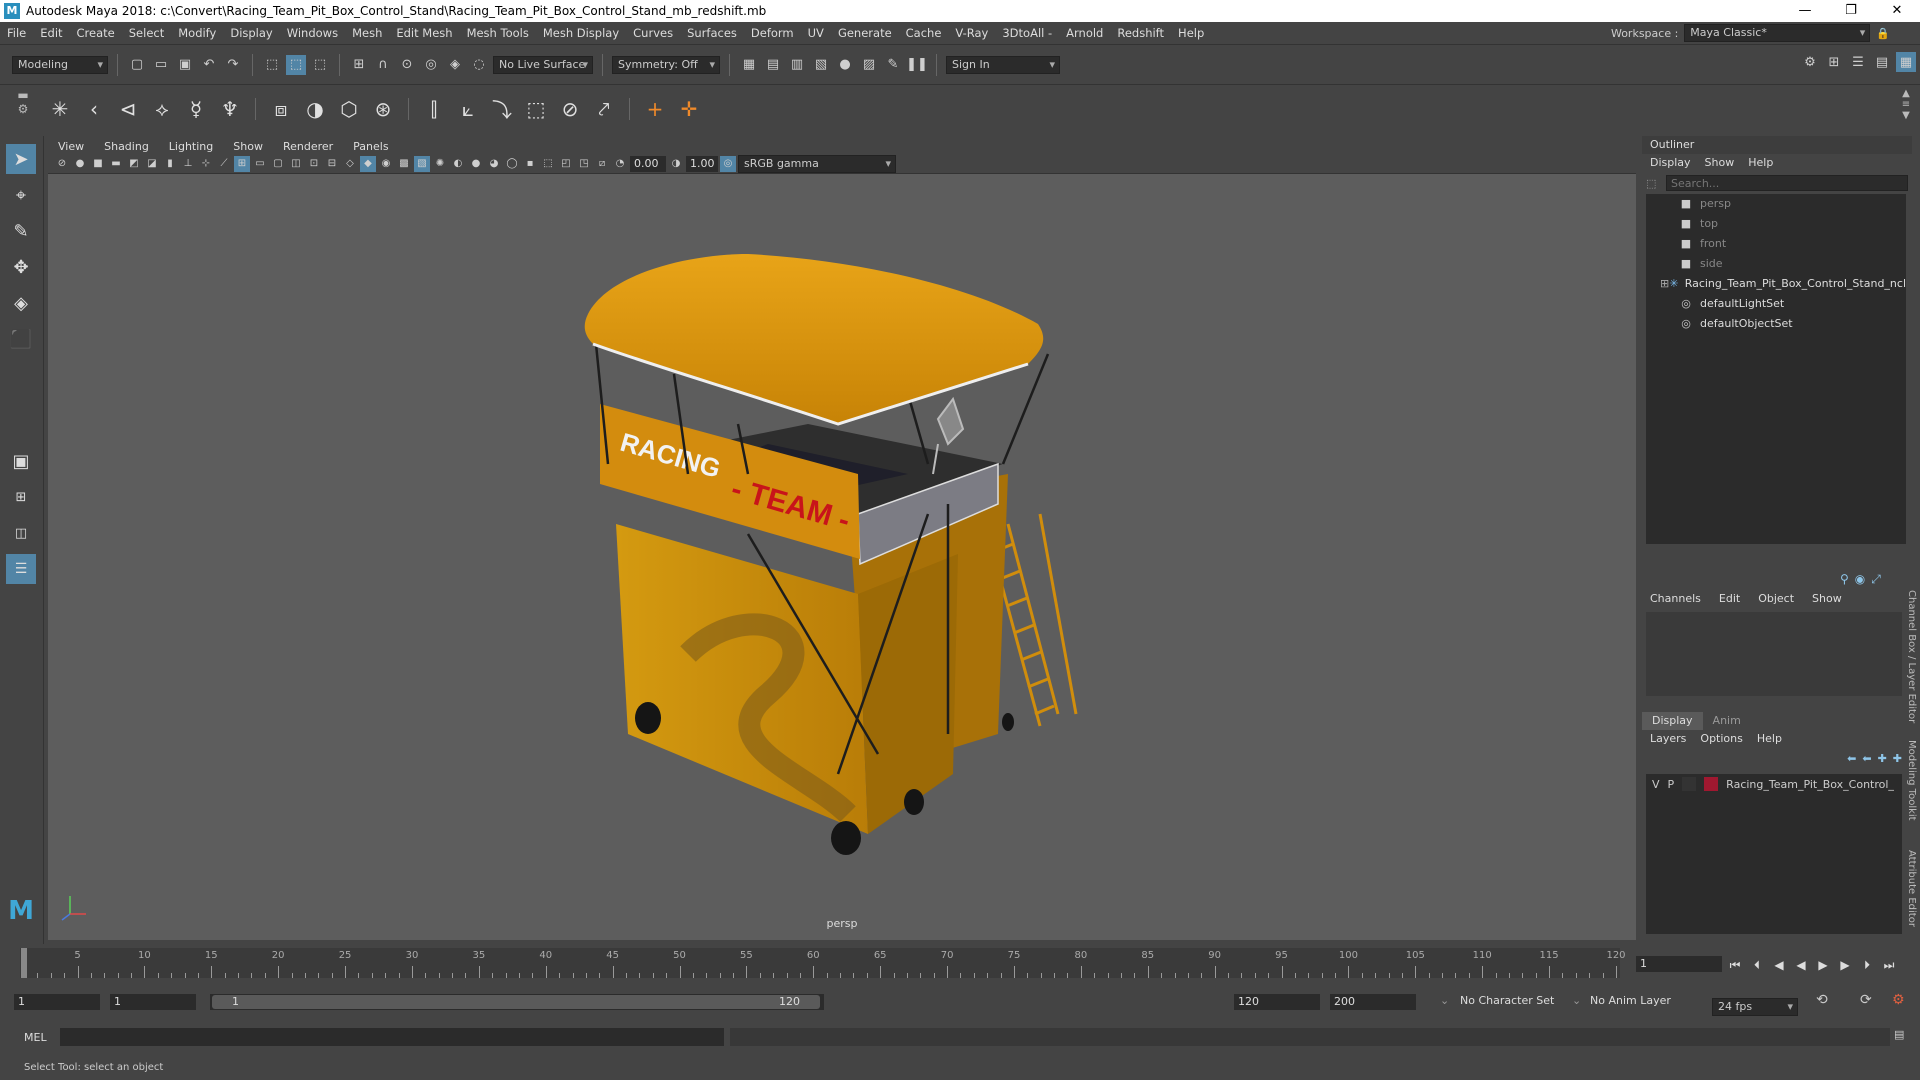 Image resolution: width=1920 pixels, height=1080 pixels. Describe the element at coordinates (21, 461) in the screenshot. I see `single-view-icon: ▣` at that location.